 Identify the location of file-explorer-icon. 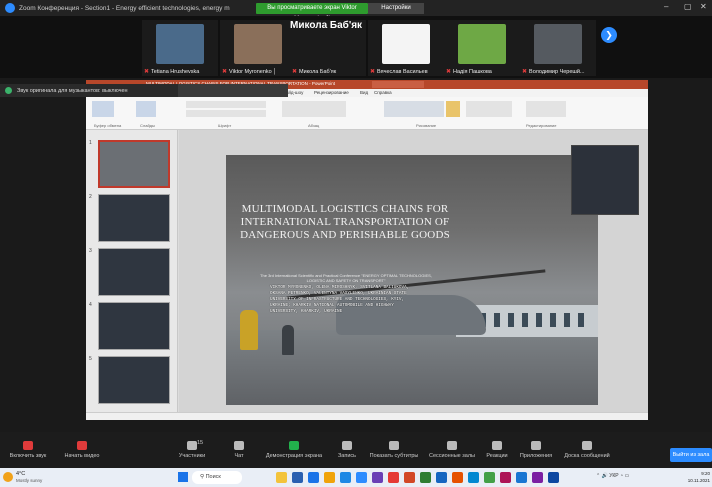
(281, 477).